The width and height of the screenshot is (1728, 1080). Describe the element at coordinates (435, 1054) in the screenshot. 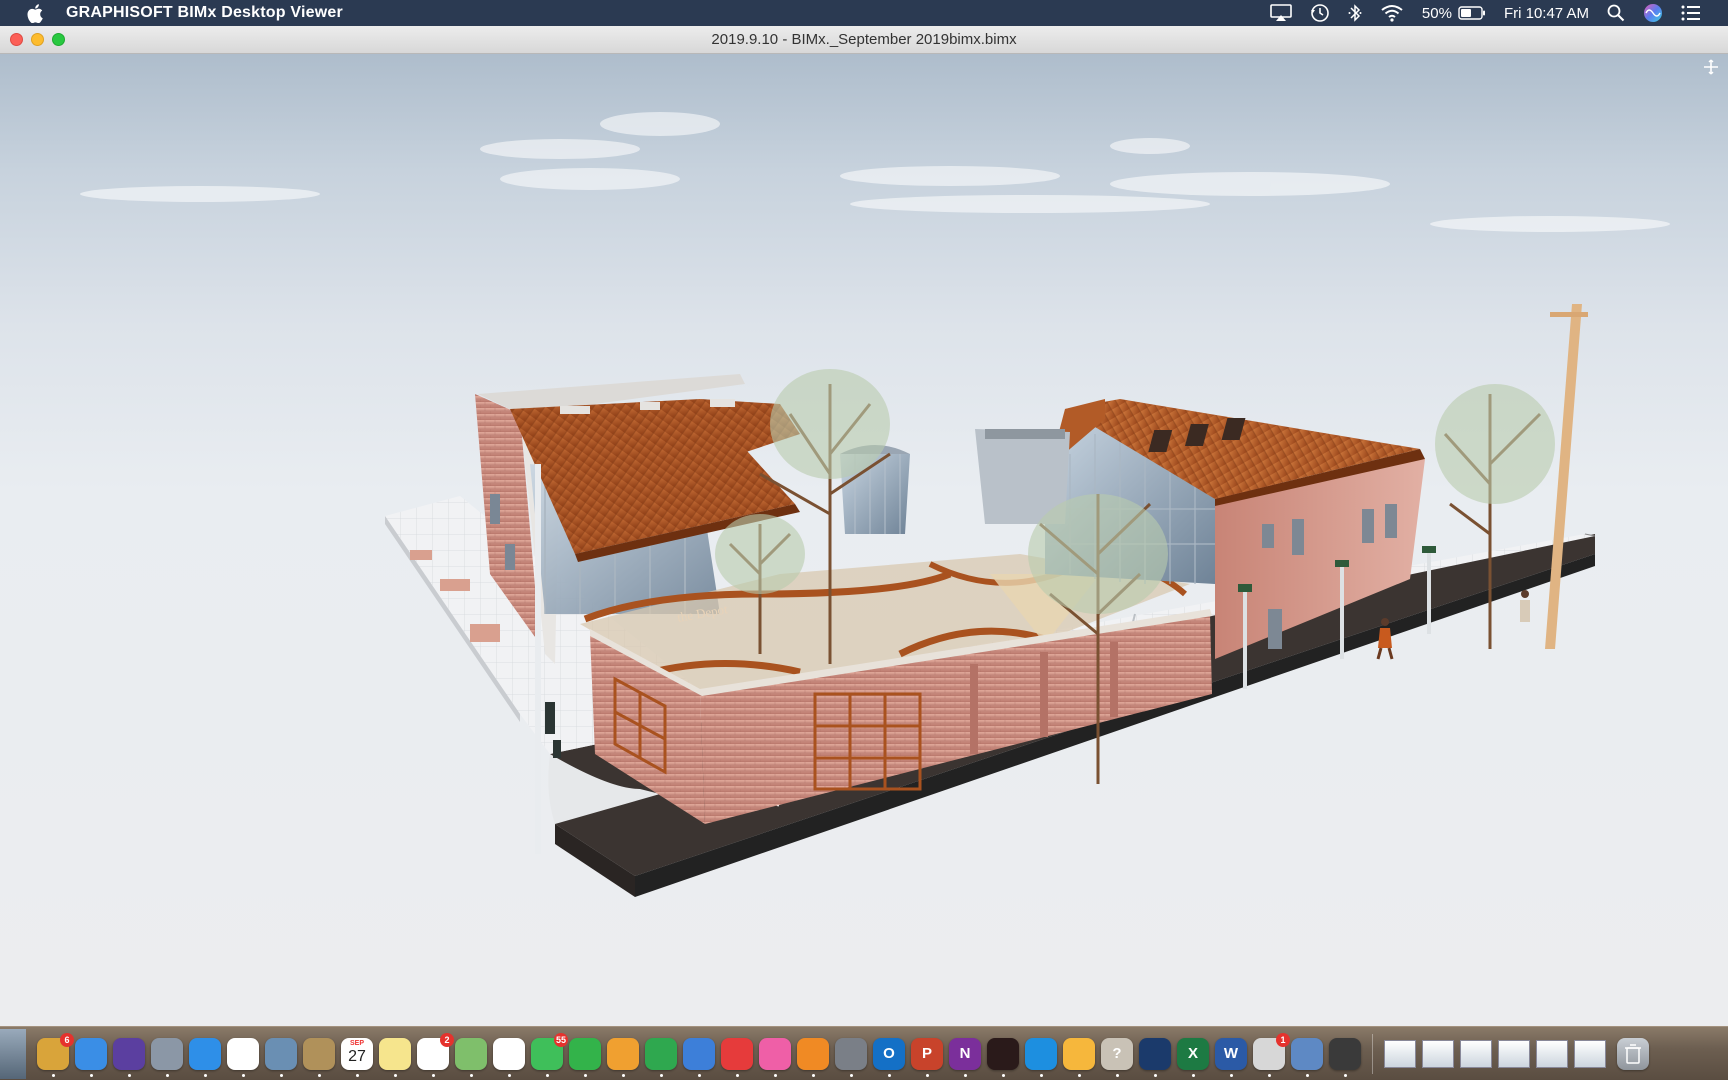

I see `reminders-icon: 2` at that location.